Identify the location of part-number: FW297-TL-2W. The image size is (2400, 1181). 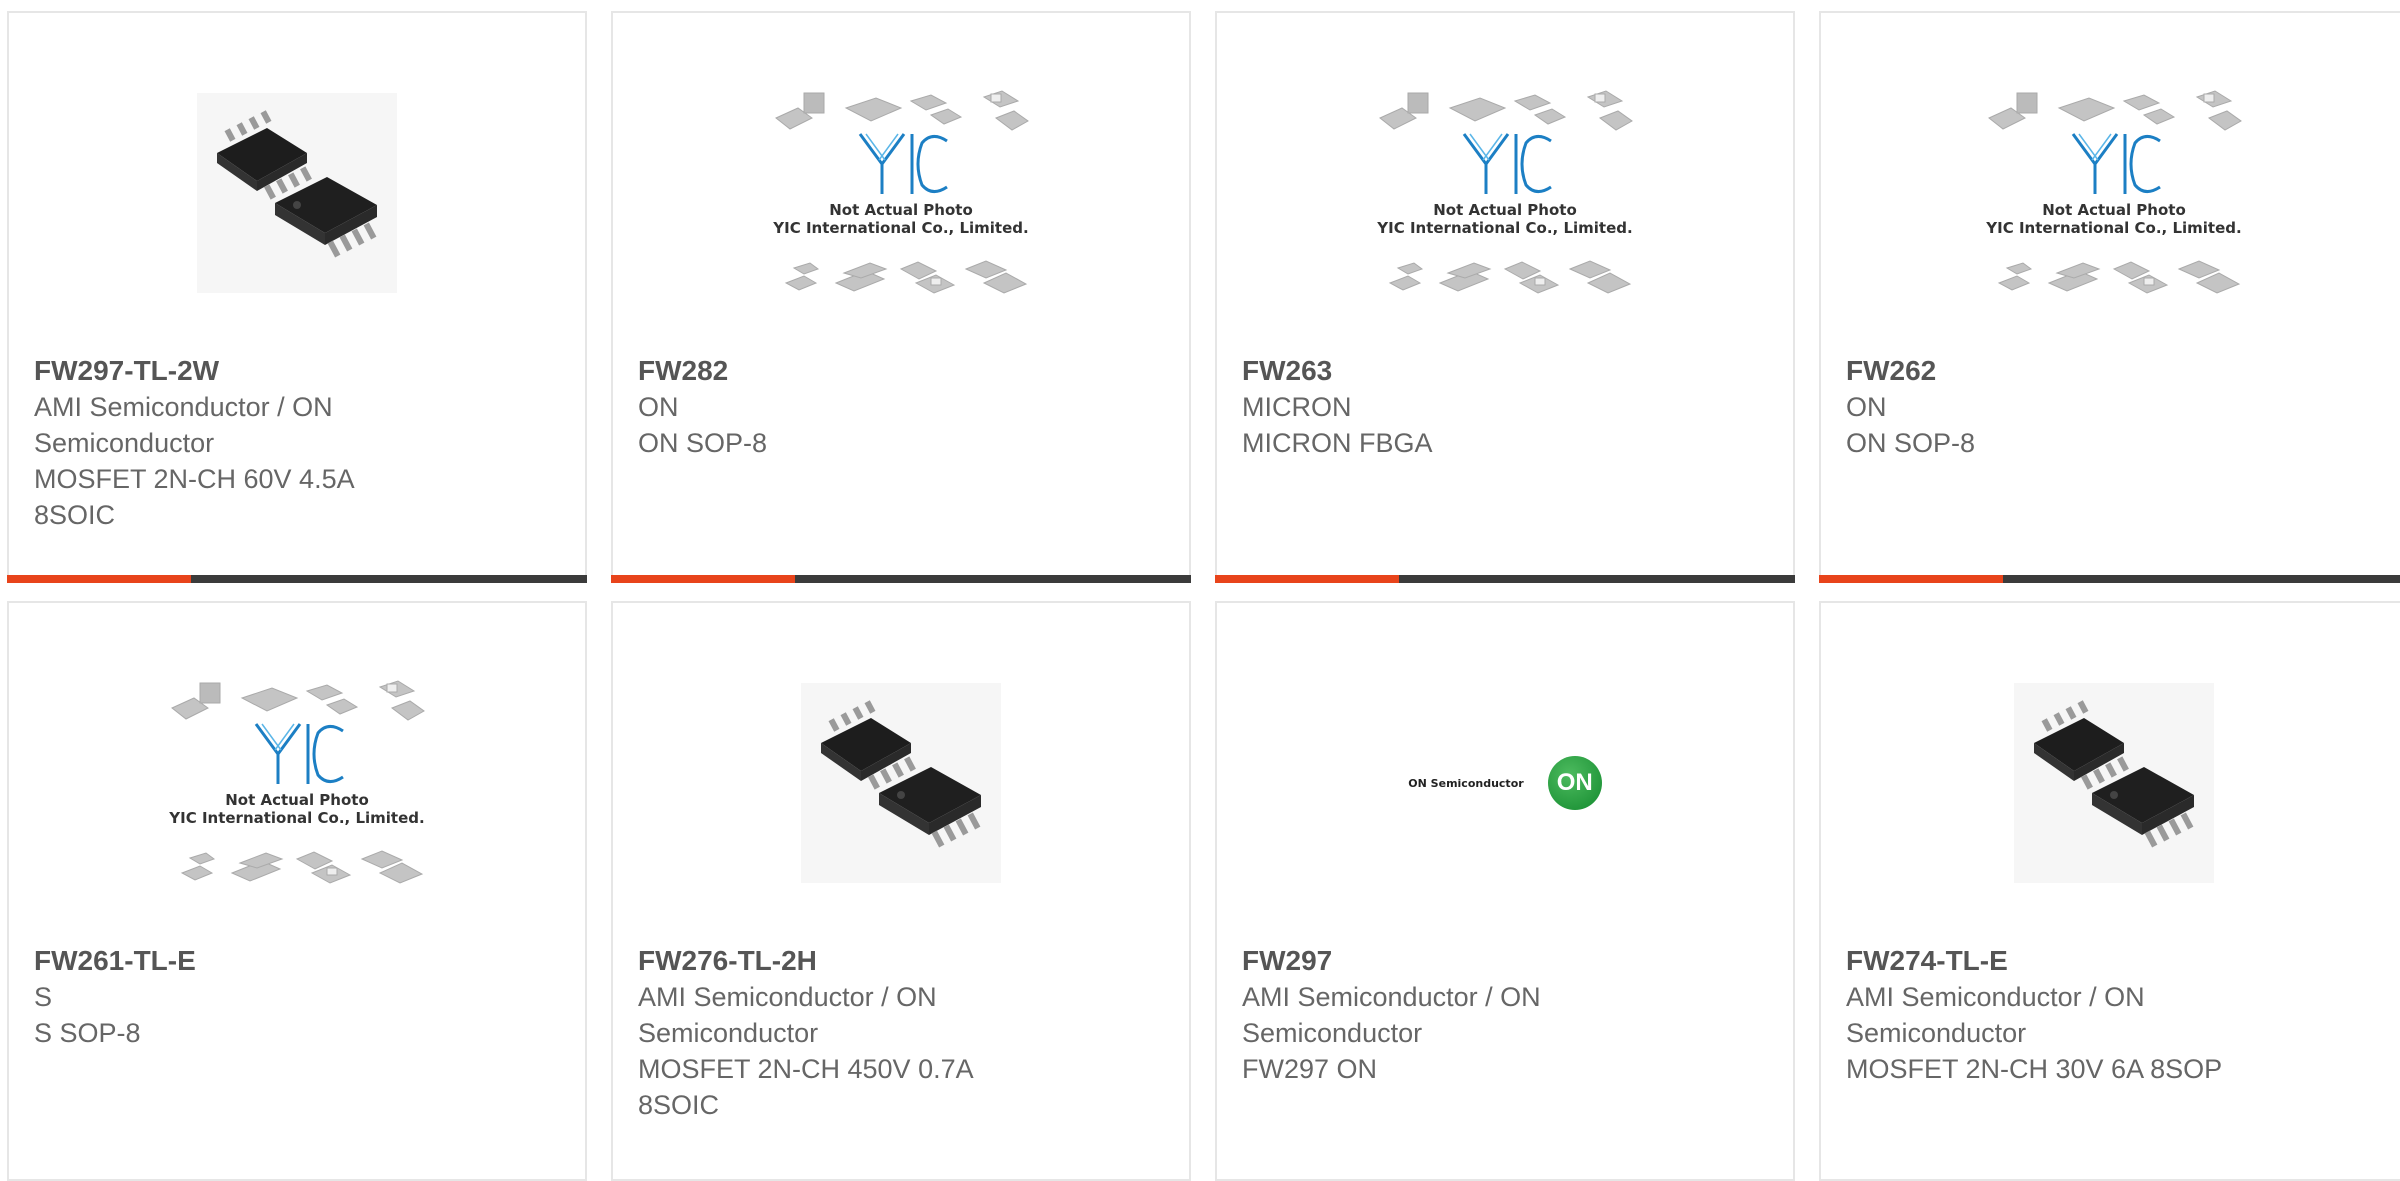
(299, 371).